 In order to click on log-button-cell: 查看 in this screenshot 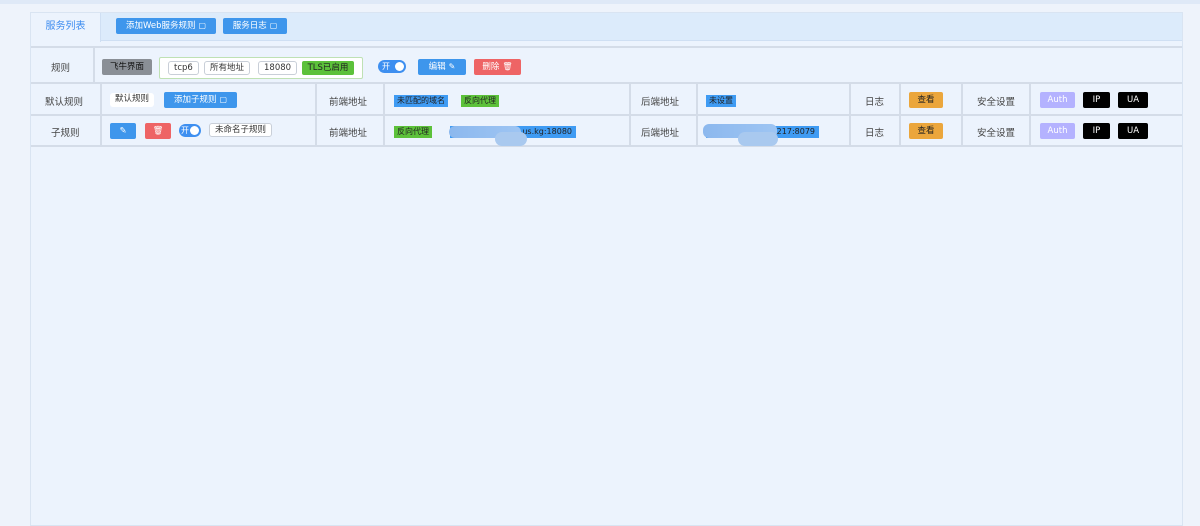, I will do `click(932, 99)`.